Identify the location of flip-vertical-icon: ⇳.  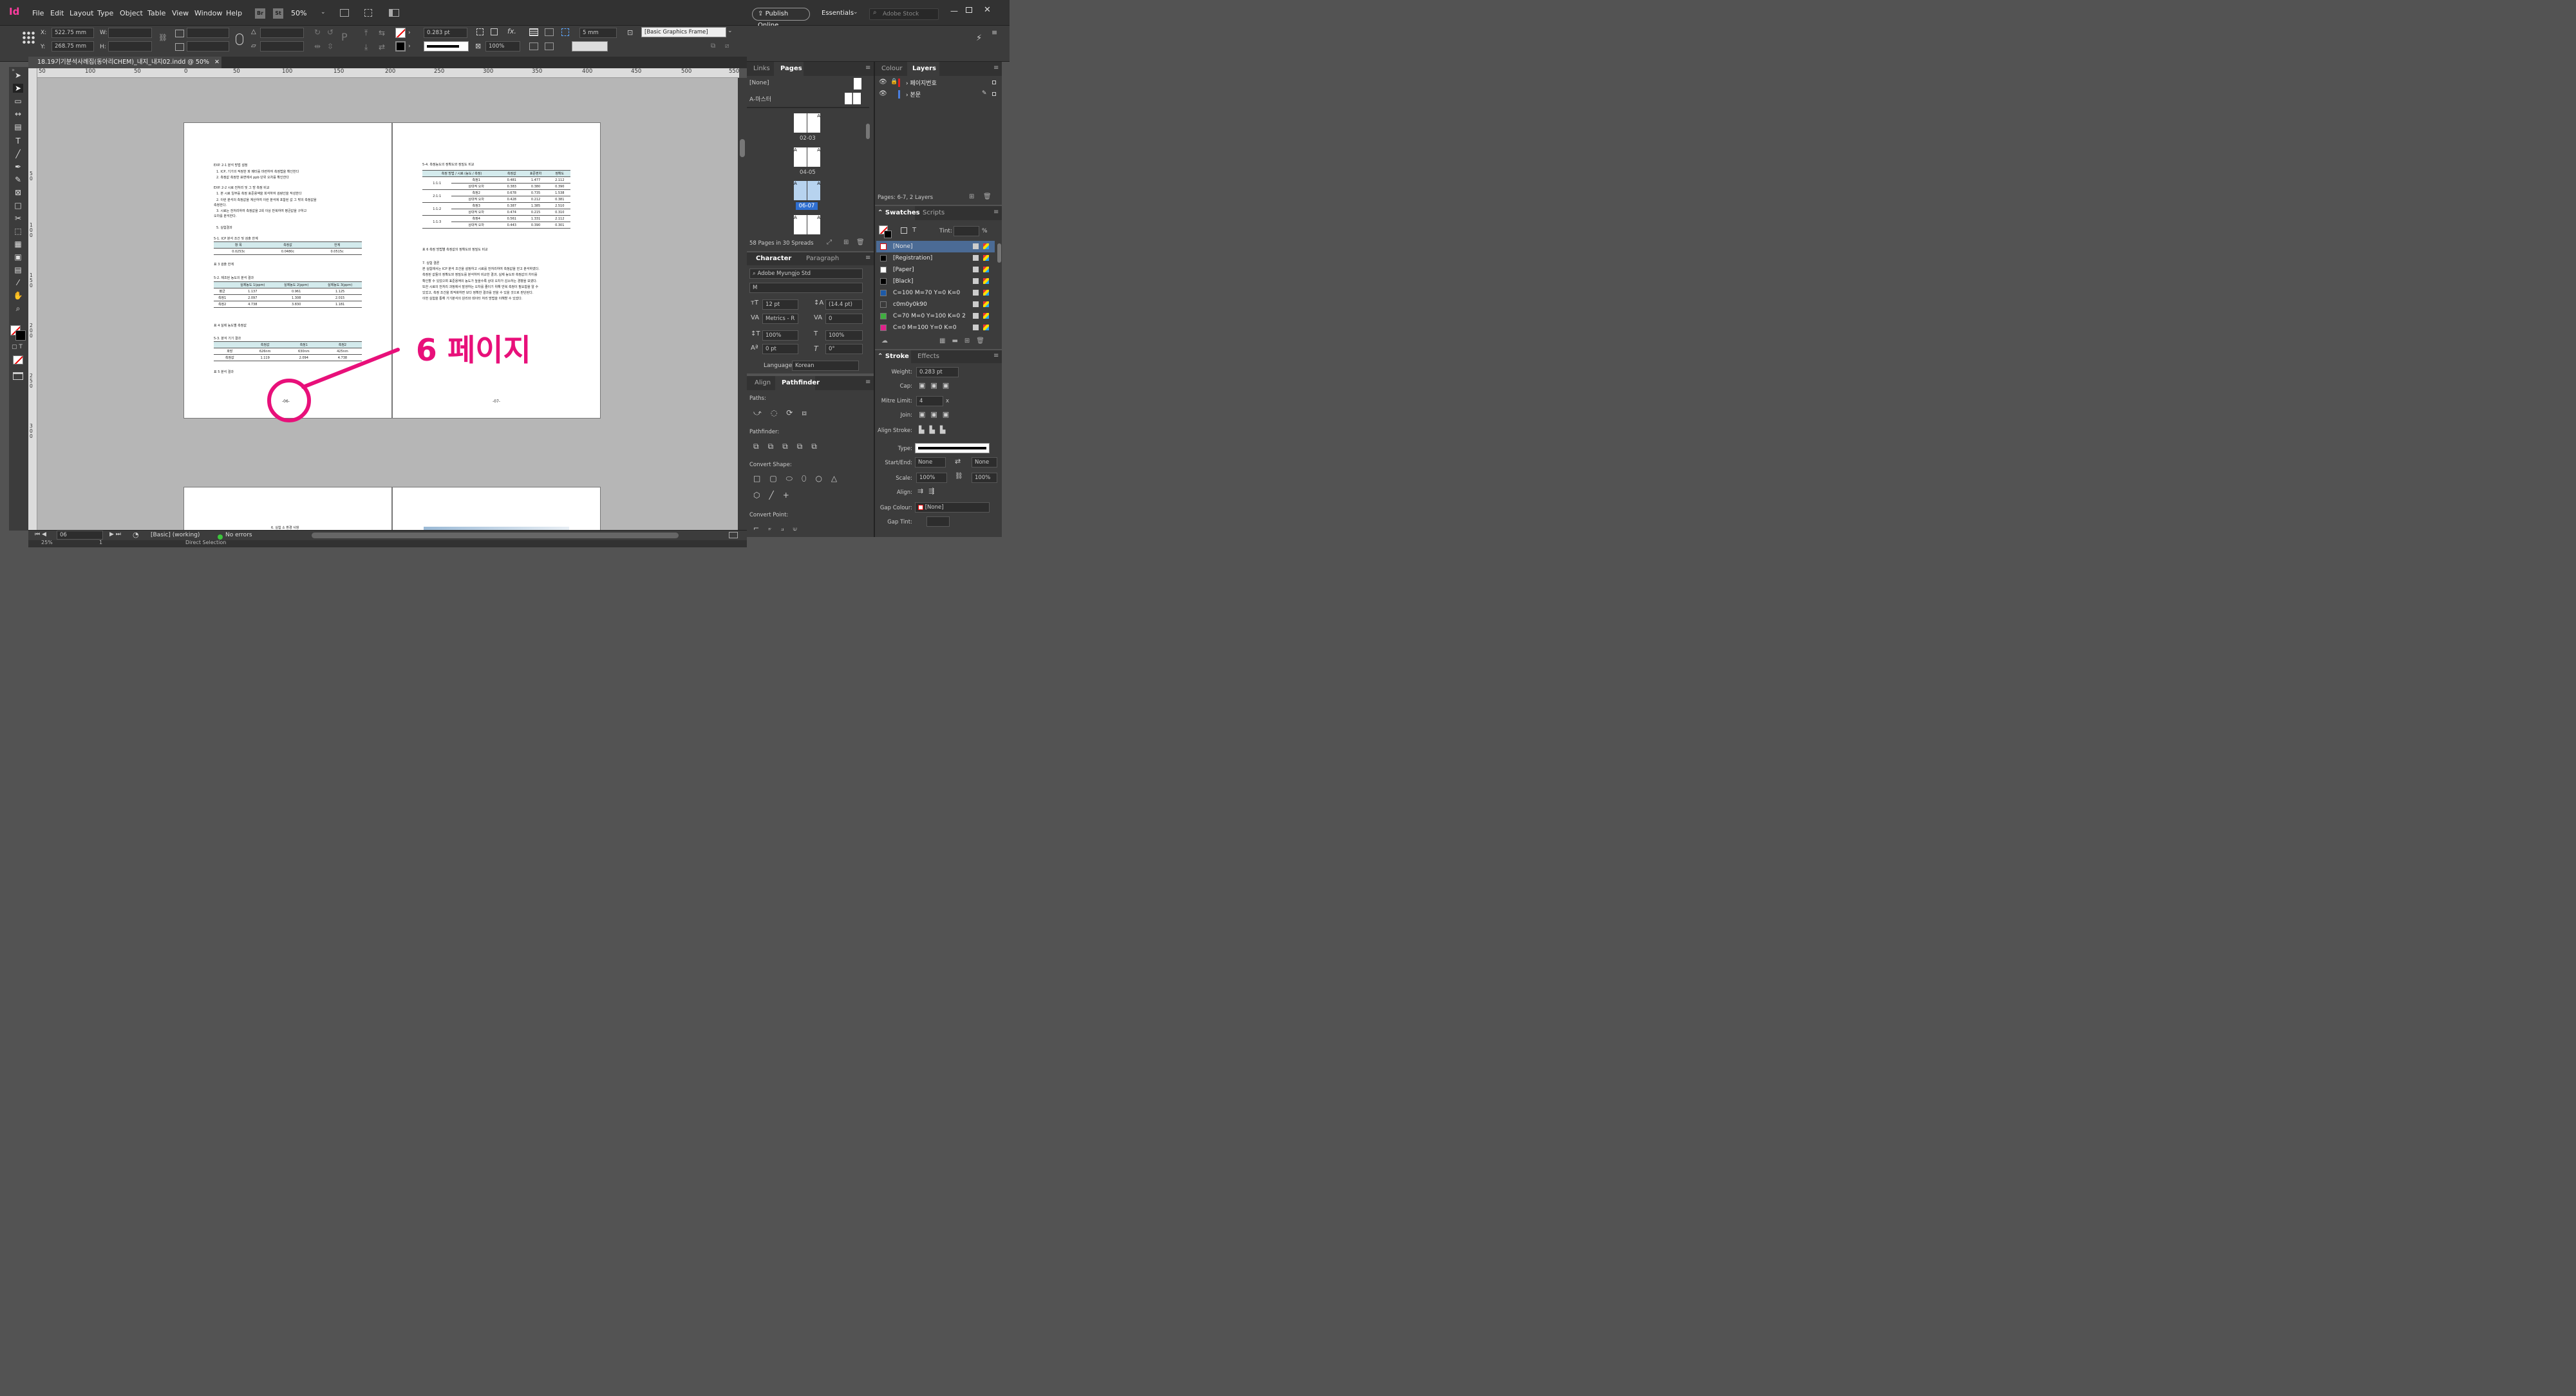
(330, 46).